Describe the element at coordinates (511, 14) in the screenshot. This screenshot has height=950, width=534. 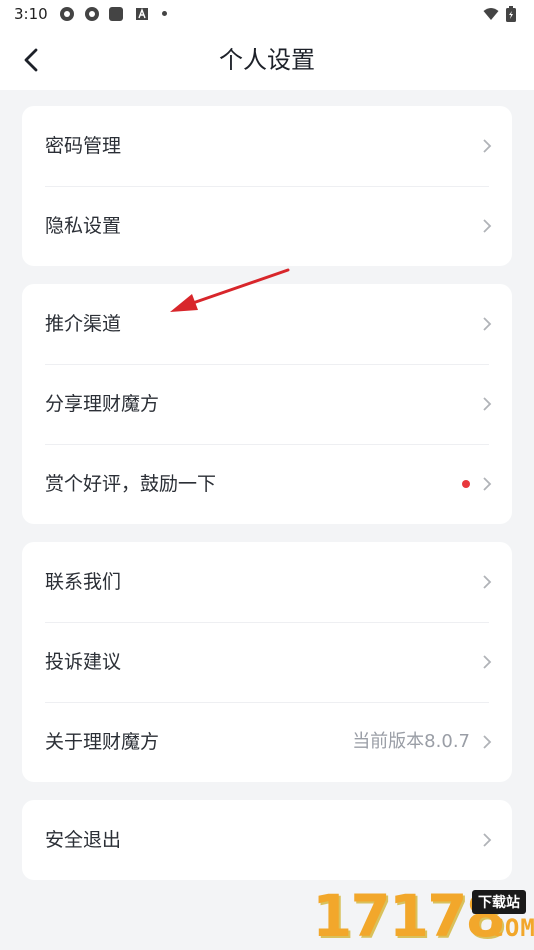
I see `battery-icon` at that location.